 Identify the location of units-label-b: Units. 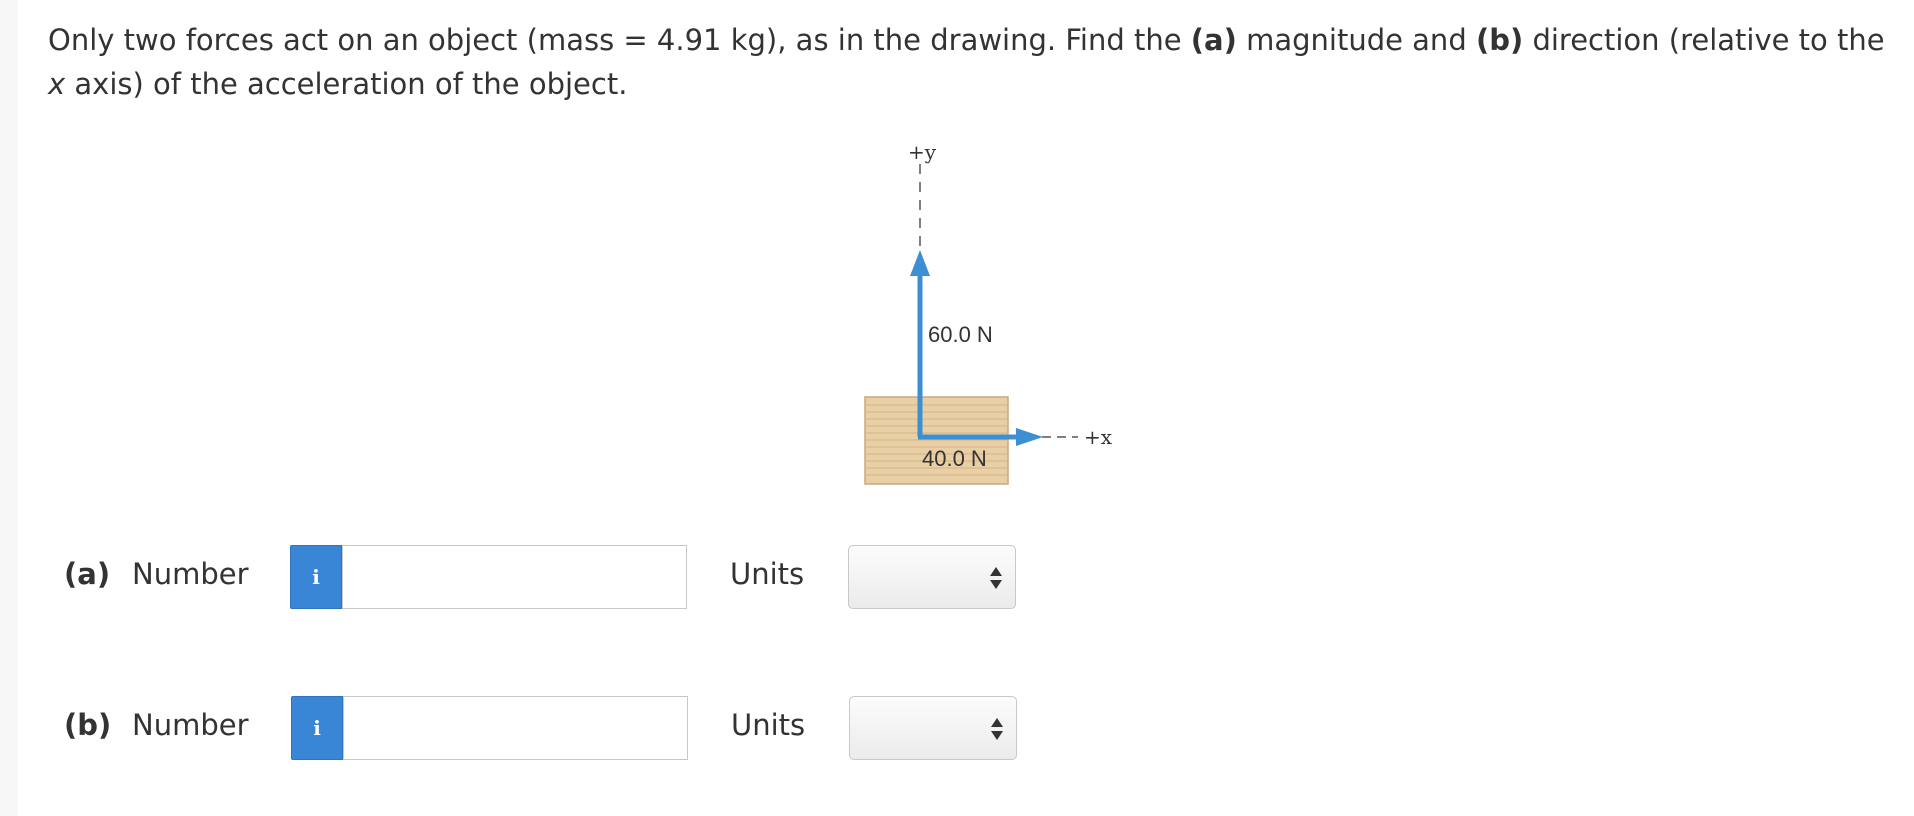
(768, 725).